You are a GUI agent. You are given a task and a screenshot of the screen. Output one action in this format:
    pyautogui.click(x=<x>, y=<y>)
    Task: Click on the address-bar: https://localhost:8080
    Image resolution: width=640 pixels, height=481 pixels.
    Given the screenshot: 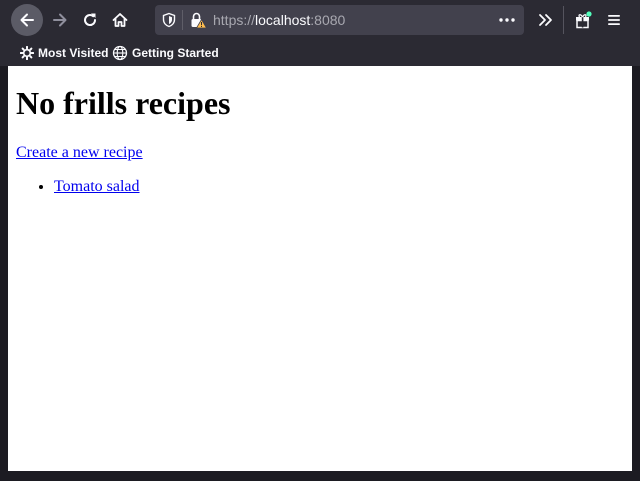 What is the action you would take?
    pyautogui.click(x=339, y=20)
    